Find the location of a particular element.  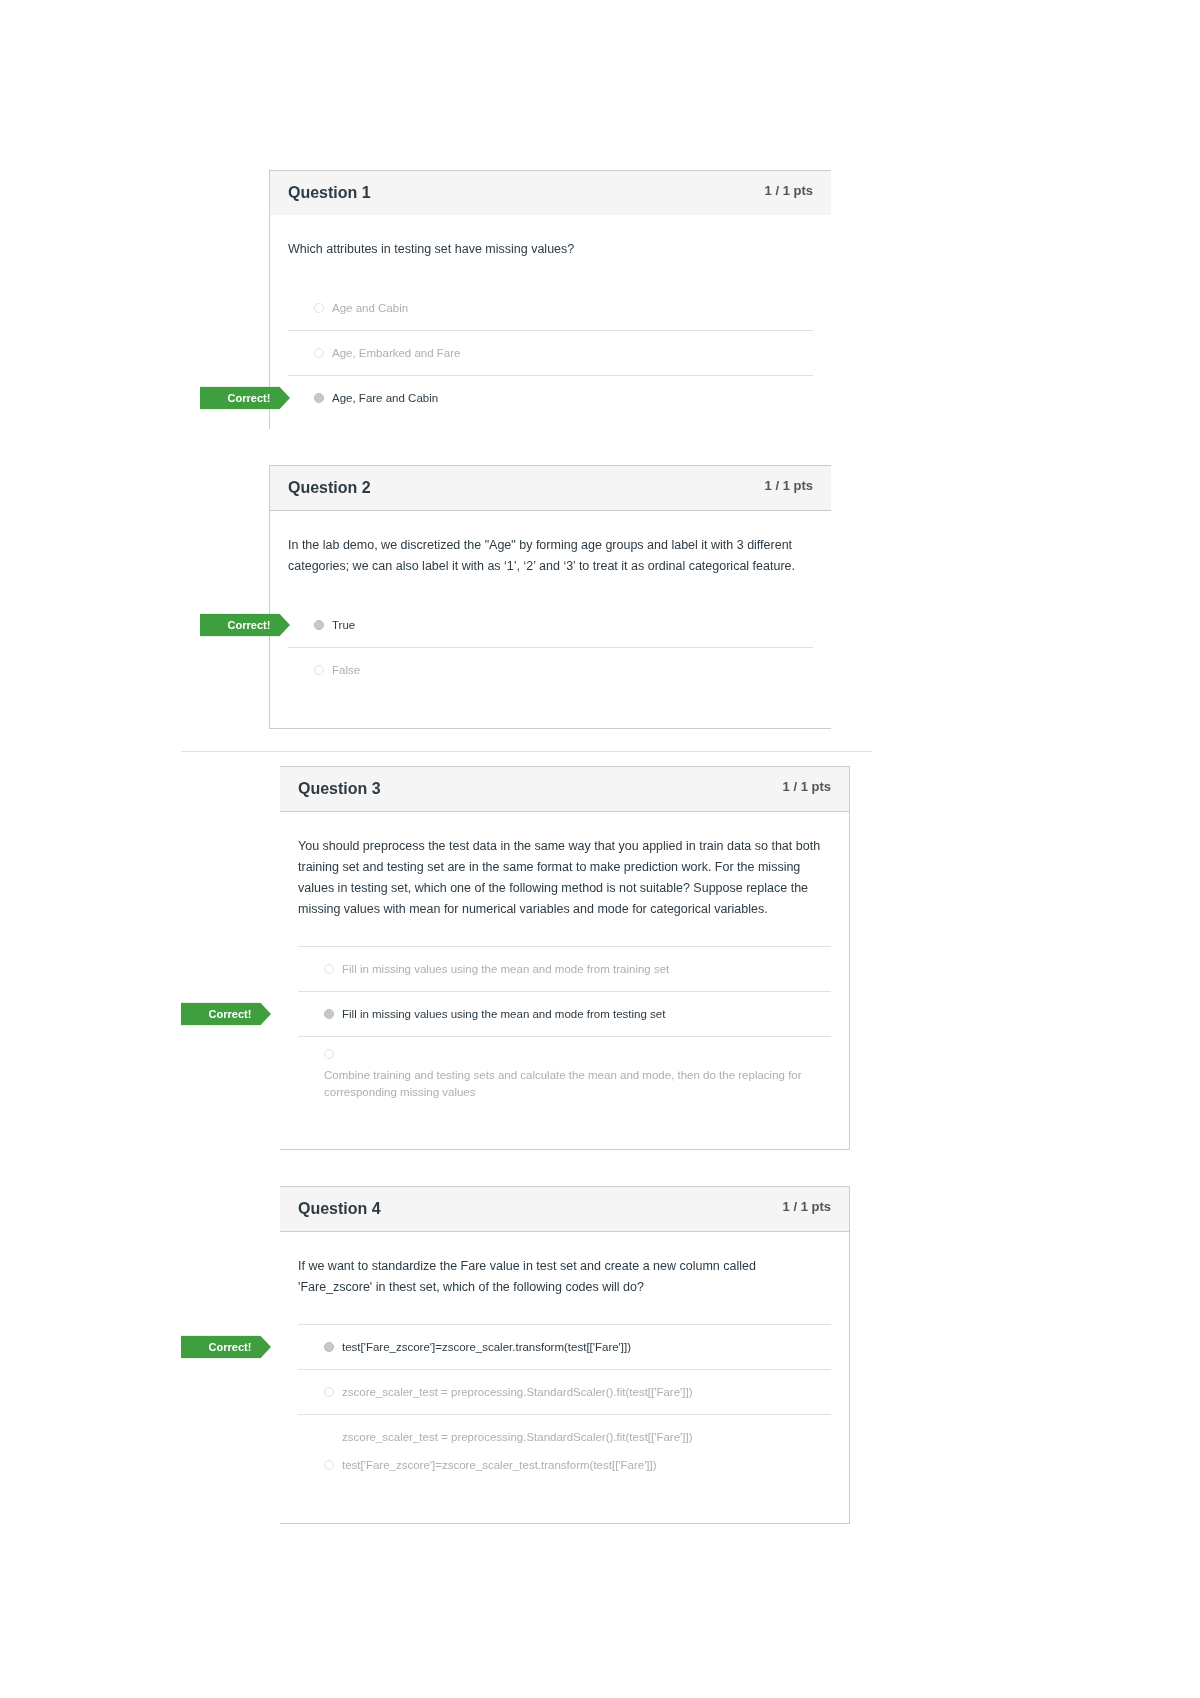

question-text: In the lab demo, we discretized the "Age" by forming age groups and label it with 3 different categories; we can also label it with as ‘1’, ‘2’ and ‘3’ to treat it as ordinal categorical feature. is located at coordinates (542, 556).